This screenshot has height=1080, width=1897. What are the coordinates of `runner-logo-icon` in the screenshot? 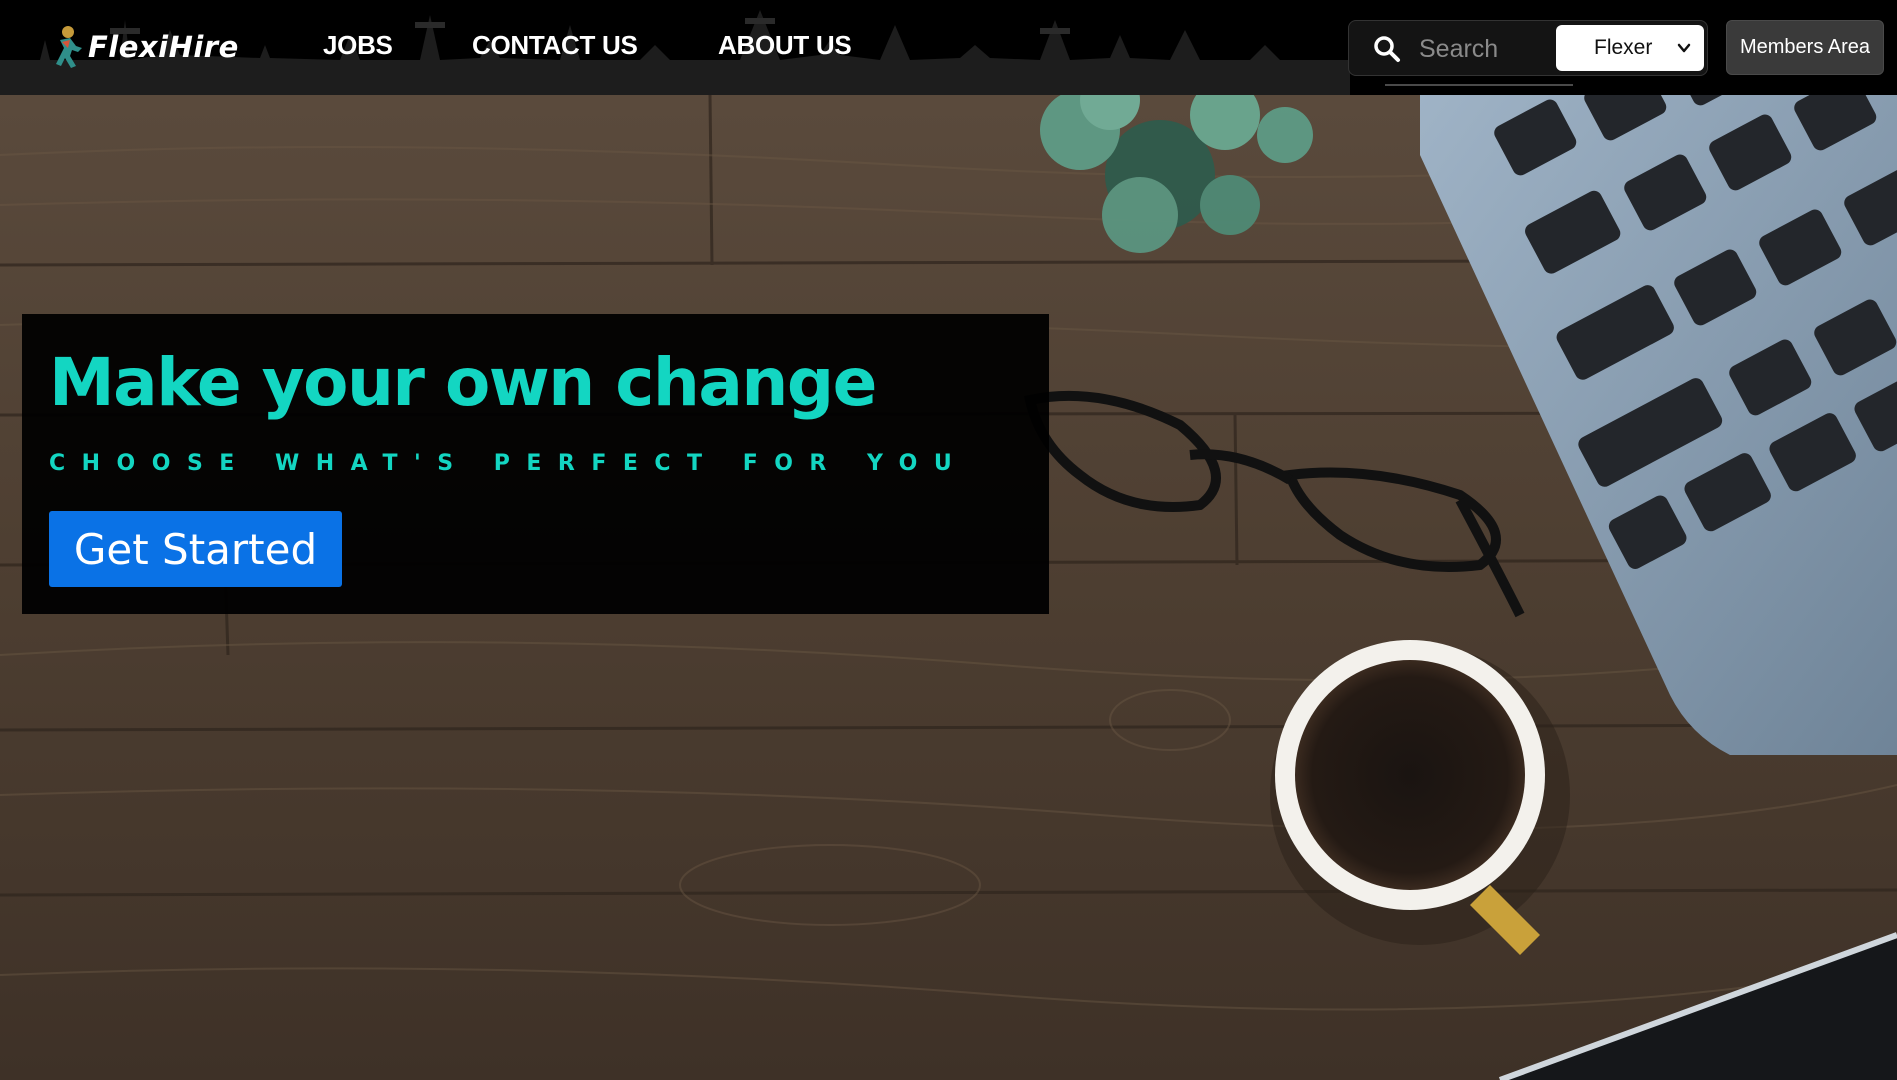 It's located at (69, 47).